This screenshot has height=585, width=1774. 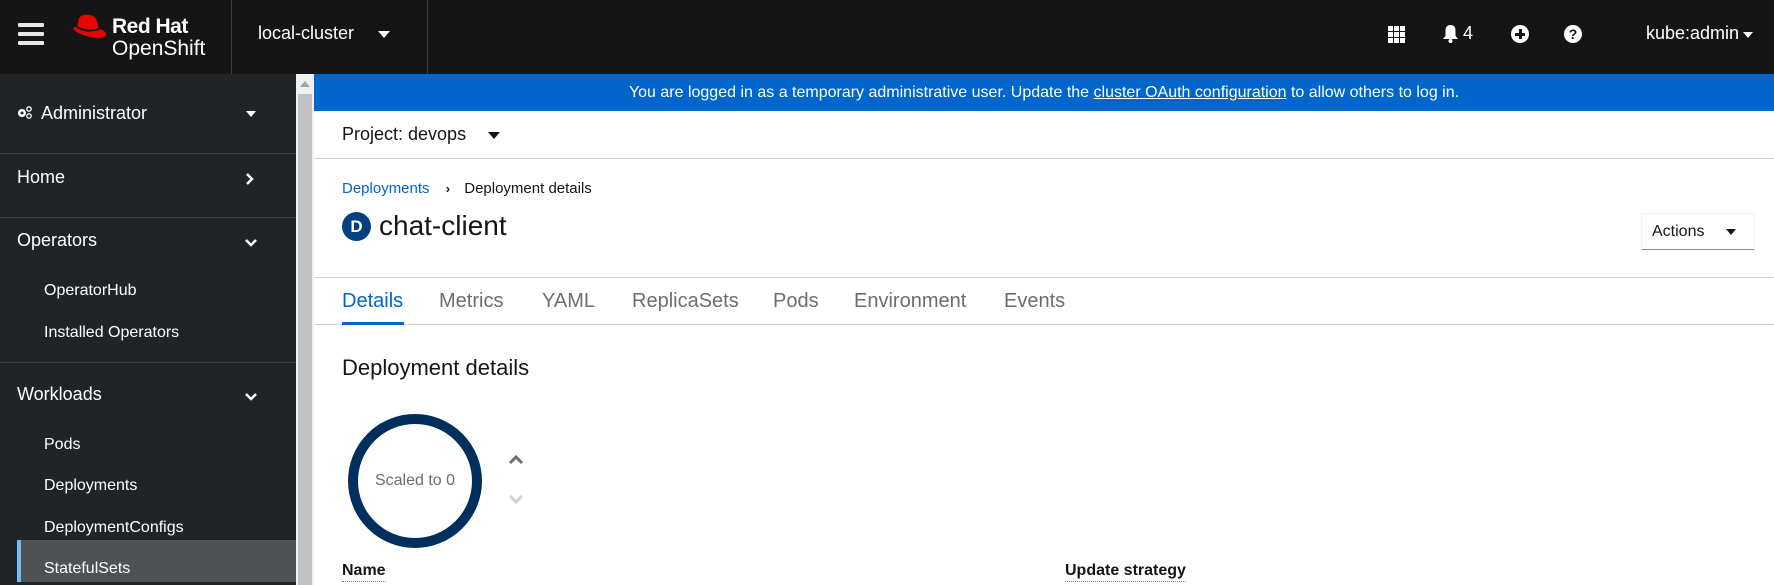 What do you see at coordinates (1450, 33) in the screenshot?
I see `bell-icon` at bounding box center [1450, 33].